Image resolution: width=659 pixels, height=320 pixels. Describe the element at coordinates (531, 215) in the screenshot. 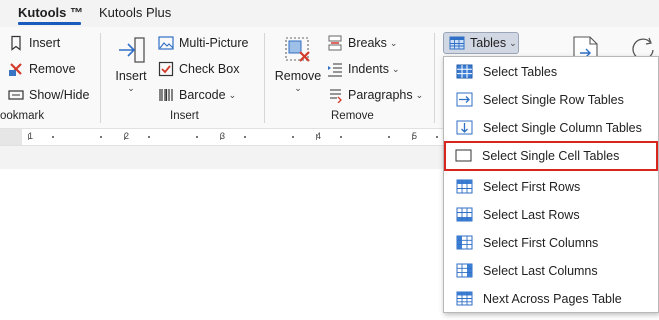

I see `menu-item-label: Select Last Rows` at that location.